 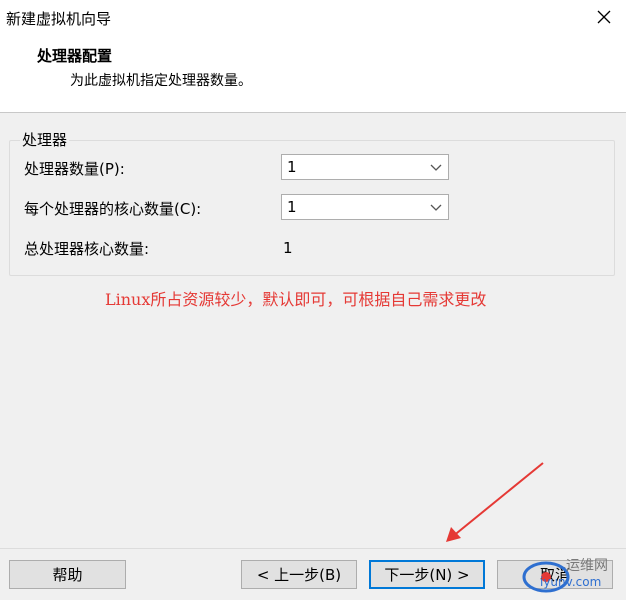 What do you see at coordinates (161, 81) in the screenshot?
I see `page-subtitle: 为此虚拟机指定处理器数量。` at bounding box center [161, 81].